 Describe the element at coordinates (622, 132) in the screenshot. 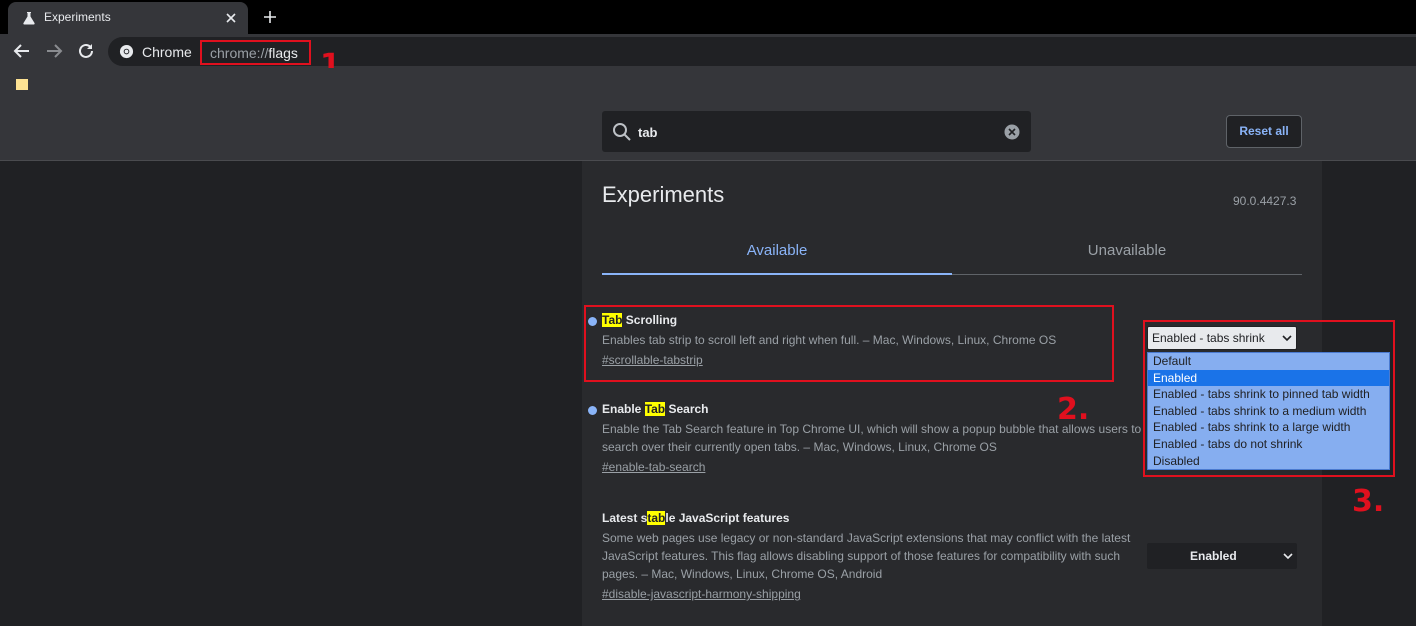

I see `search-icon` at that location.